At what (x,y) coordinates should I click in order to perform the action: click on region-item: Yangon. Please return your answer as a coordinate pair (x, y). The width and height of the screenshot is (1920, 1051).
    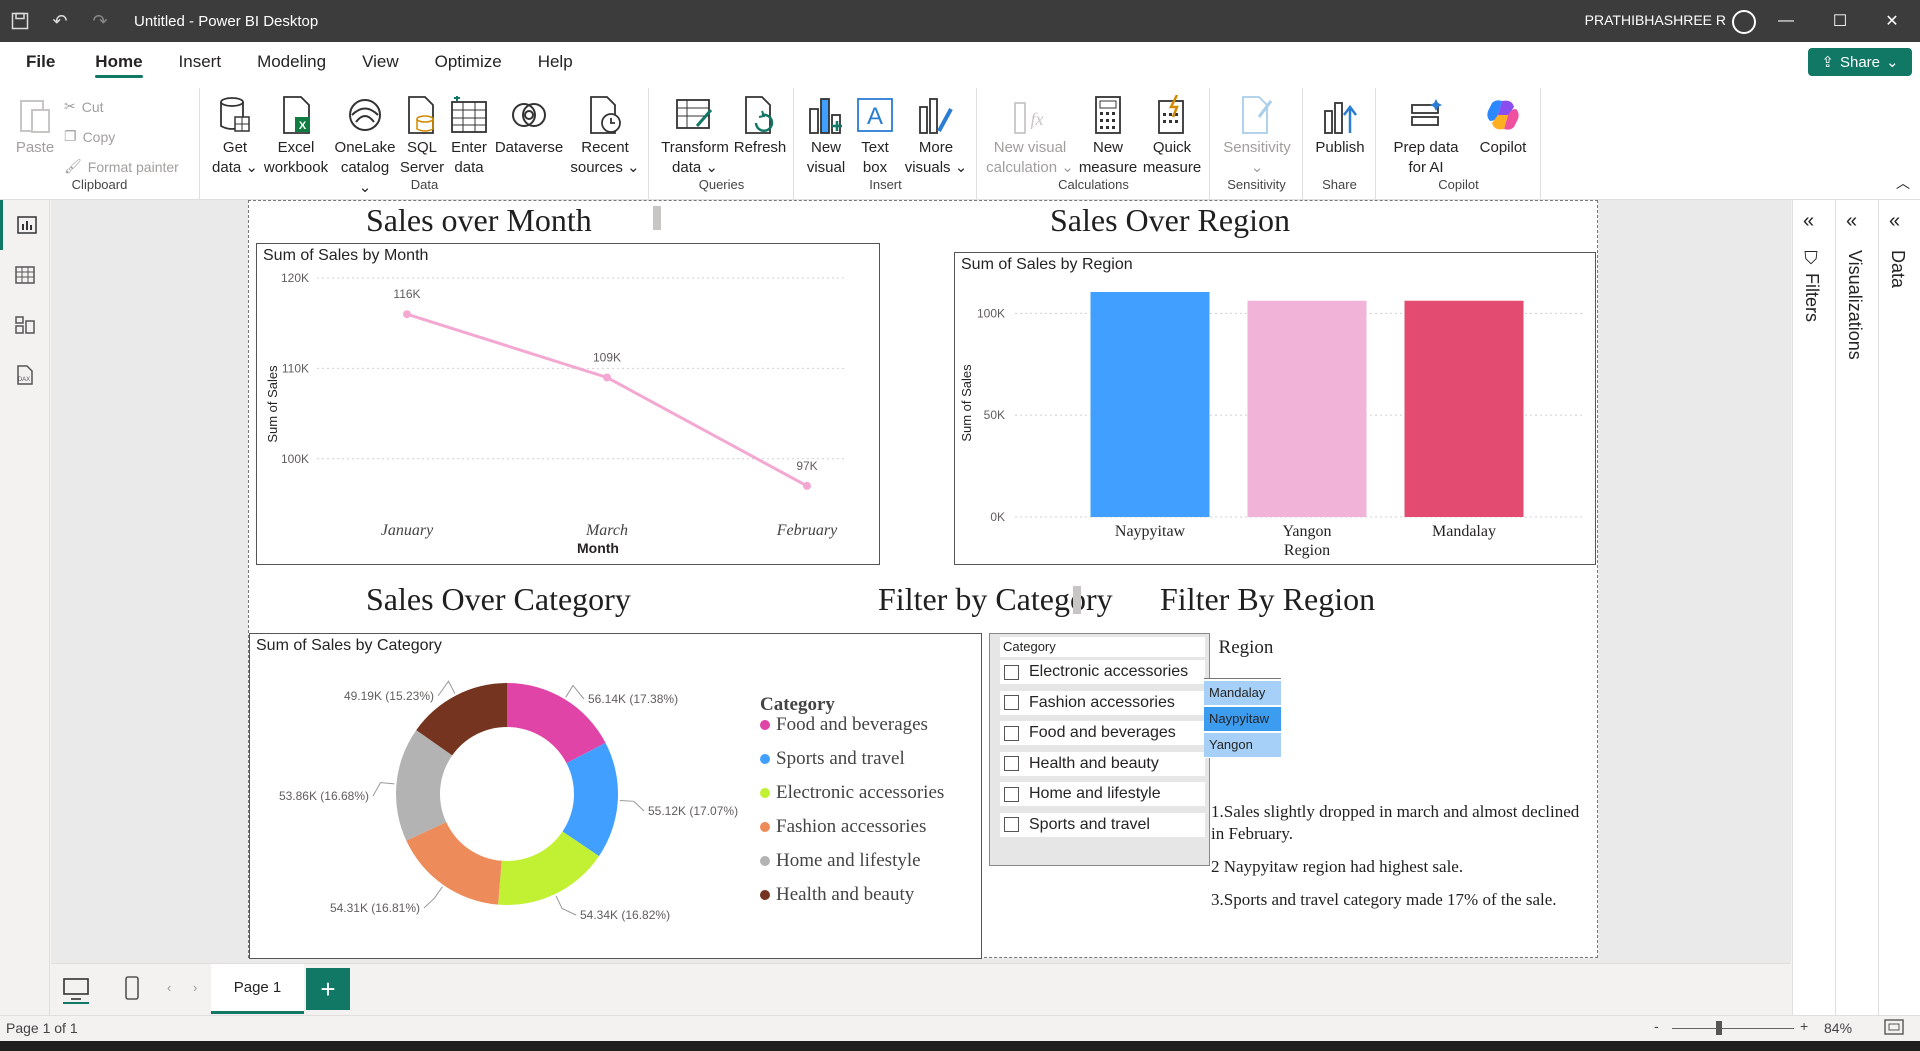
    Looking at the image, I should click on (1242, 745).